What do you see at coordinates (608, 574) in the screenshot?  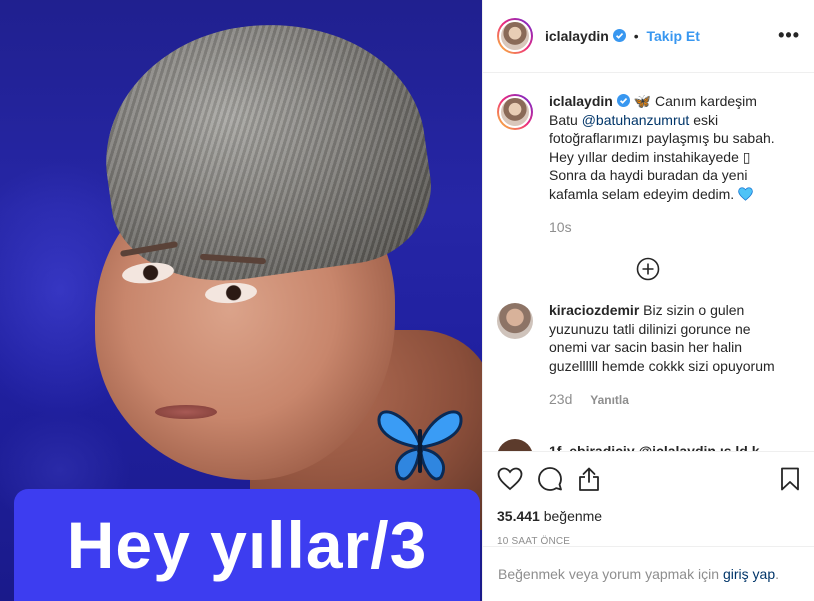 I see `login-prompt-text: Beğenmek veya yorum yapmak için` at bounding box center [608, 574].